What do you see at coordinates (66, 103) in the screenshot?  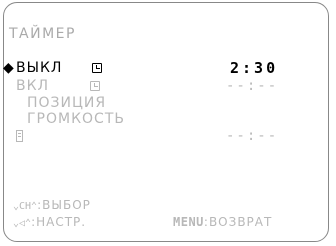 I see `menu-item-position: ПОЗИЦИЯ` at bounding box center [66, 103].